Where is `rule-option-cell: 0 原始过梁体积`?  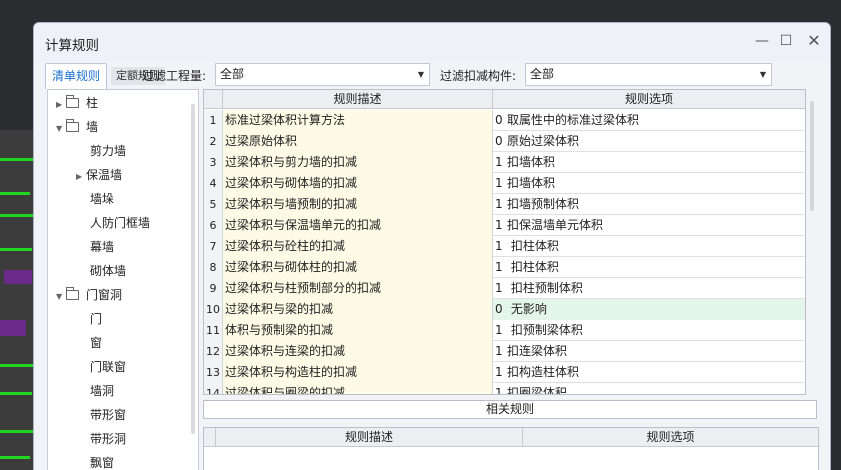 rule-option-cell: 0 原始过梁体积 is located at coordinates (649, 141).